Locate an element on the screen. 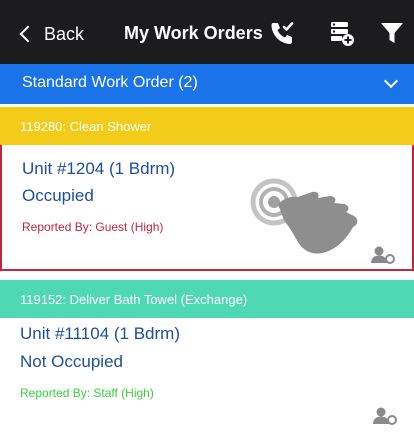 This screenshot has width=414, height=441. work-order-title: 119280: Clean Shower is located at coordinates (86, 126).